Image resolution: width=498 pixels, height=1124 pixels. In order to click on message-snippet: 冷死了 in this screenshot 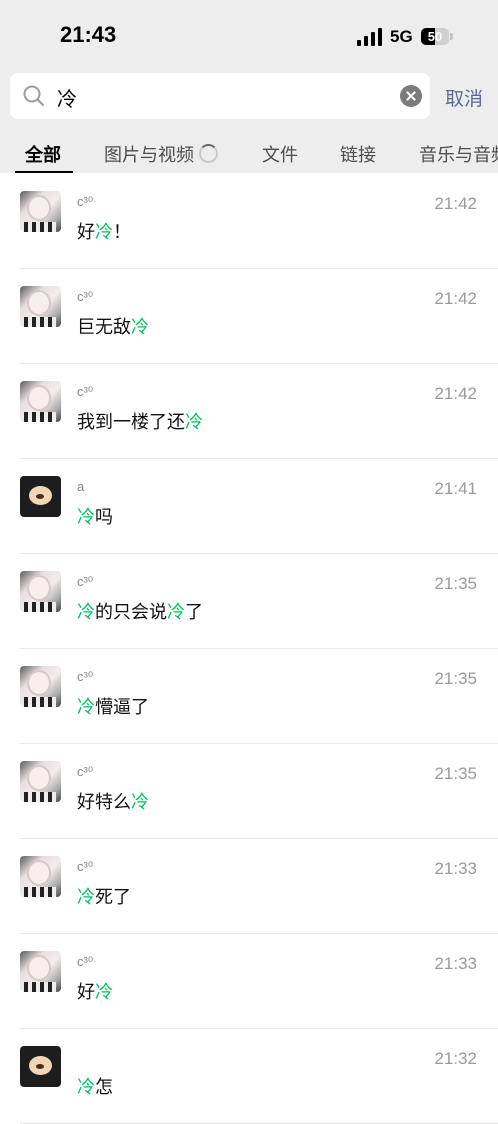, I will do `click(104, 896)`.